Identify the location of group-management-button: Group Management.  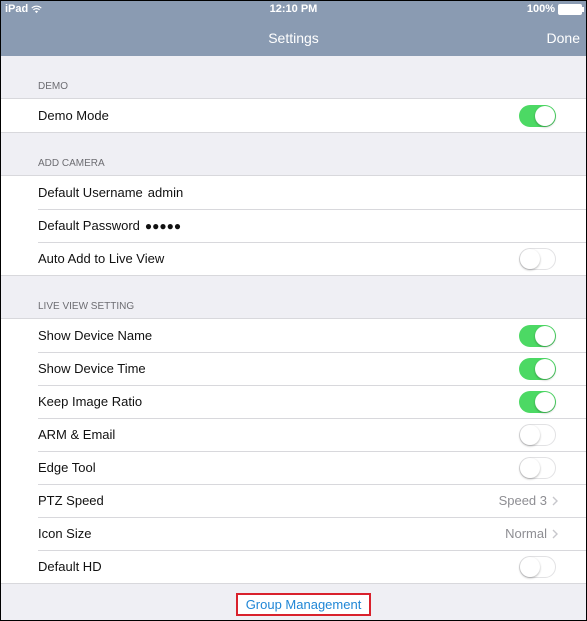
(303, 604).